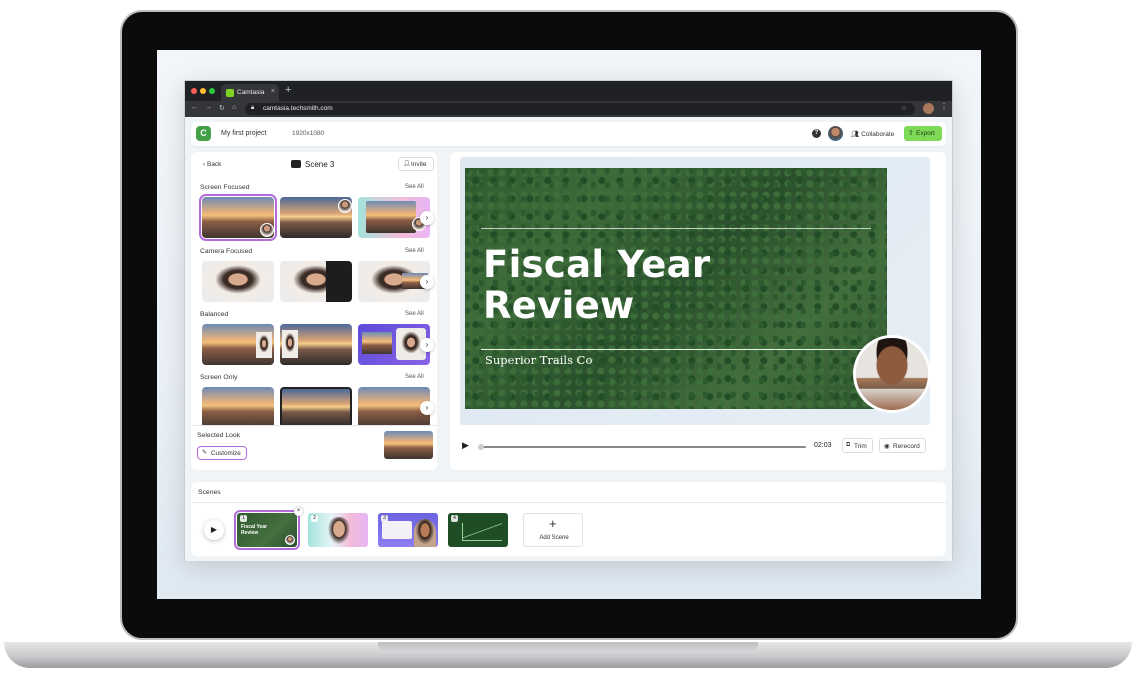  Describe the element at coordinates (642, 447) in the screenshot. I see `timeline-scrubber` at that location.